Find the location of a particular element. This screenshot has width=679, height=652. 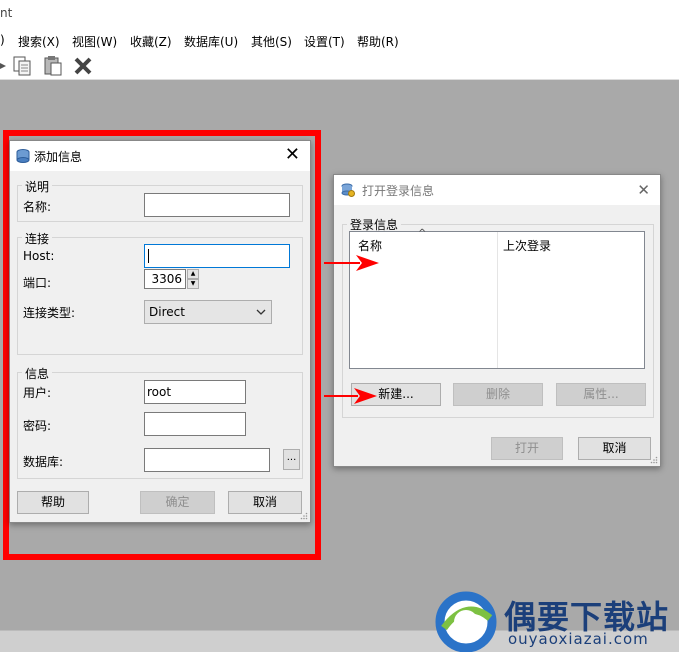

column-header-name: 名称 is located at coordinates (370, 245).